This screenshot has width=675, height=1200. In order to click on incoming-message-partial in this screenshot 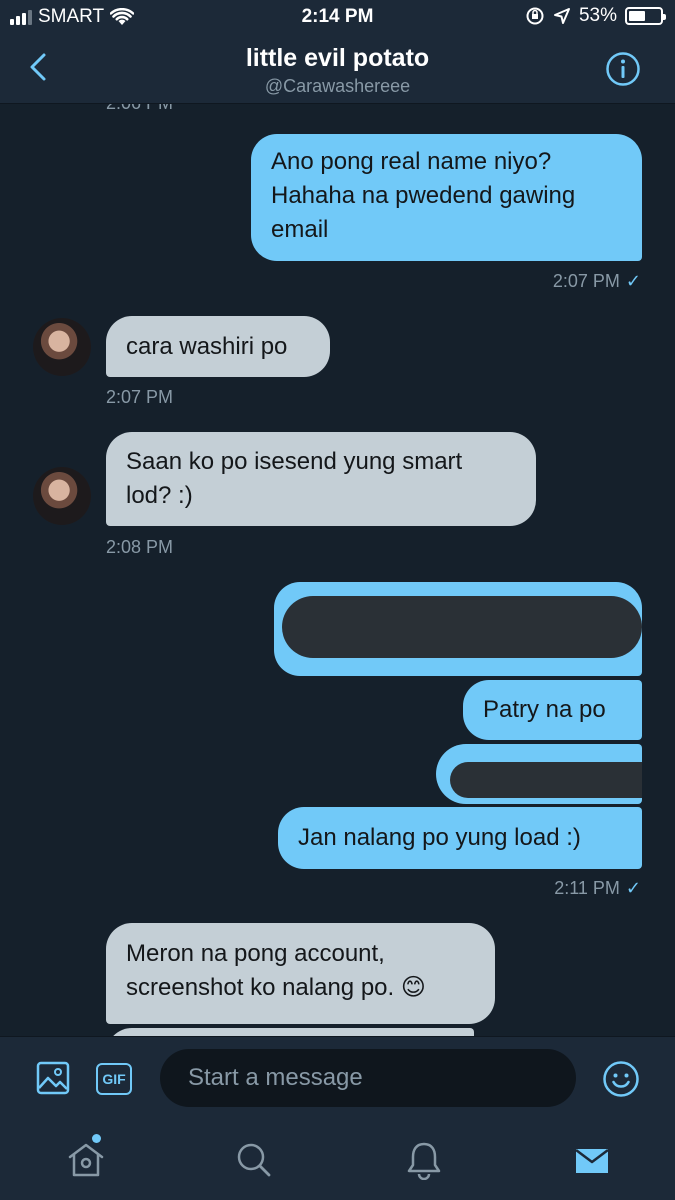, I will do `click(290, 1032)`.